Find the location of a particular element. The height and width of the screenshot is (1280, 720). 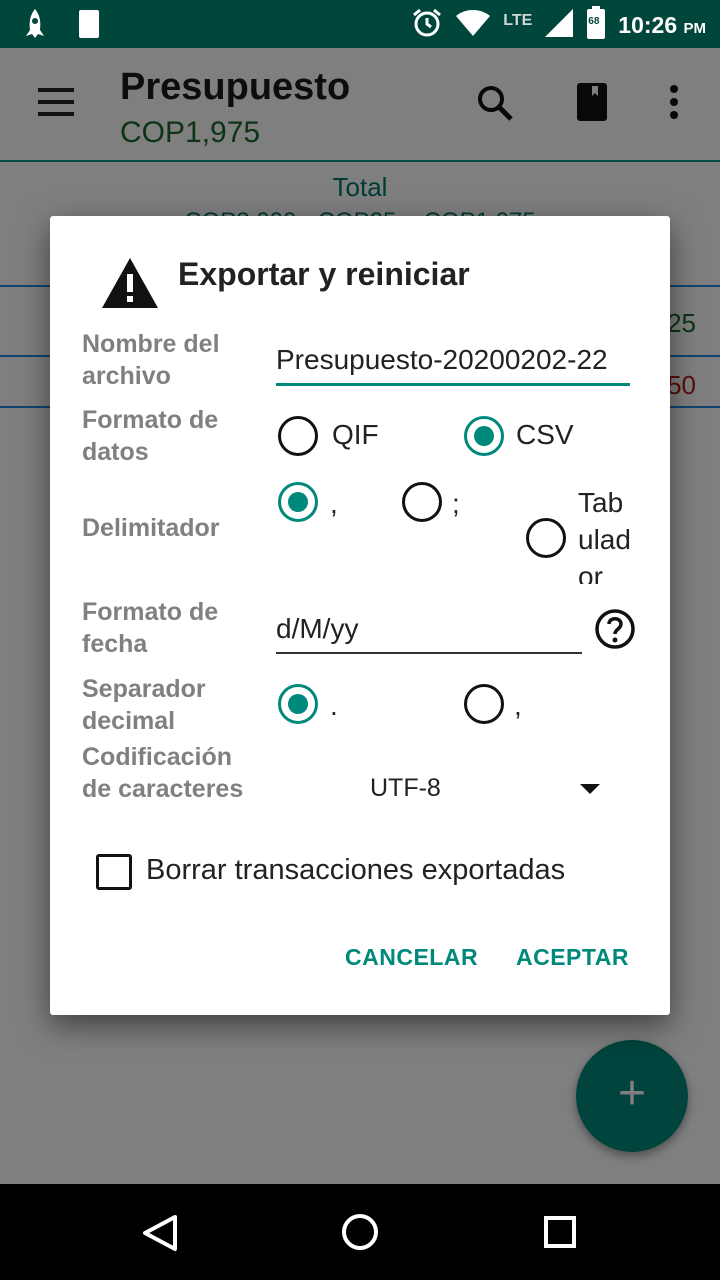

decimal-label: Separador decimal is located at coordinates (144, 705).